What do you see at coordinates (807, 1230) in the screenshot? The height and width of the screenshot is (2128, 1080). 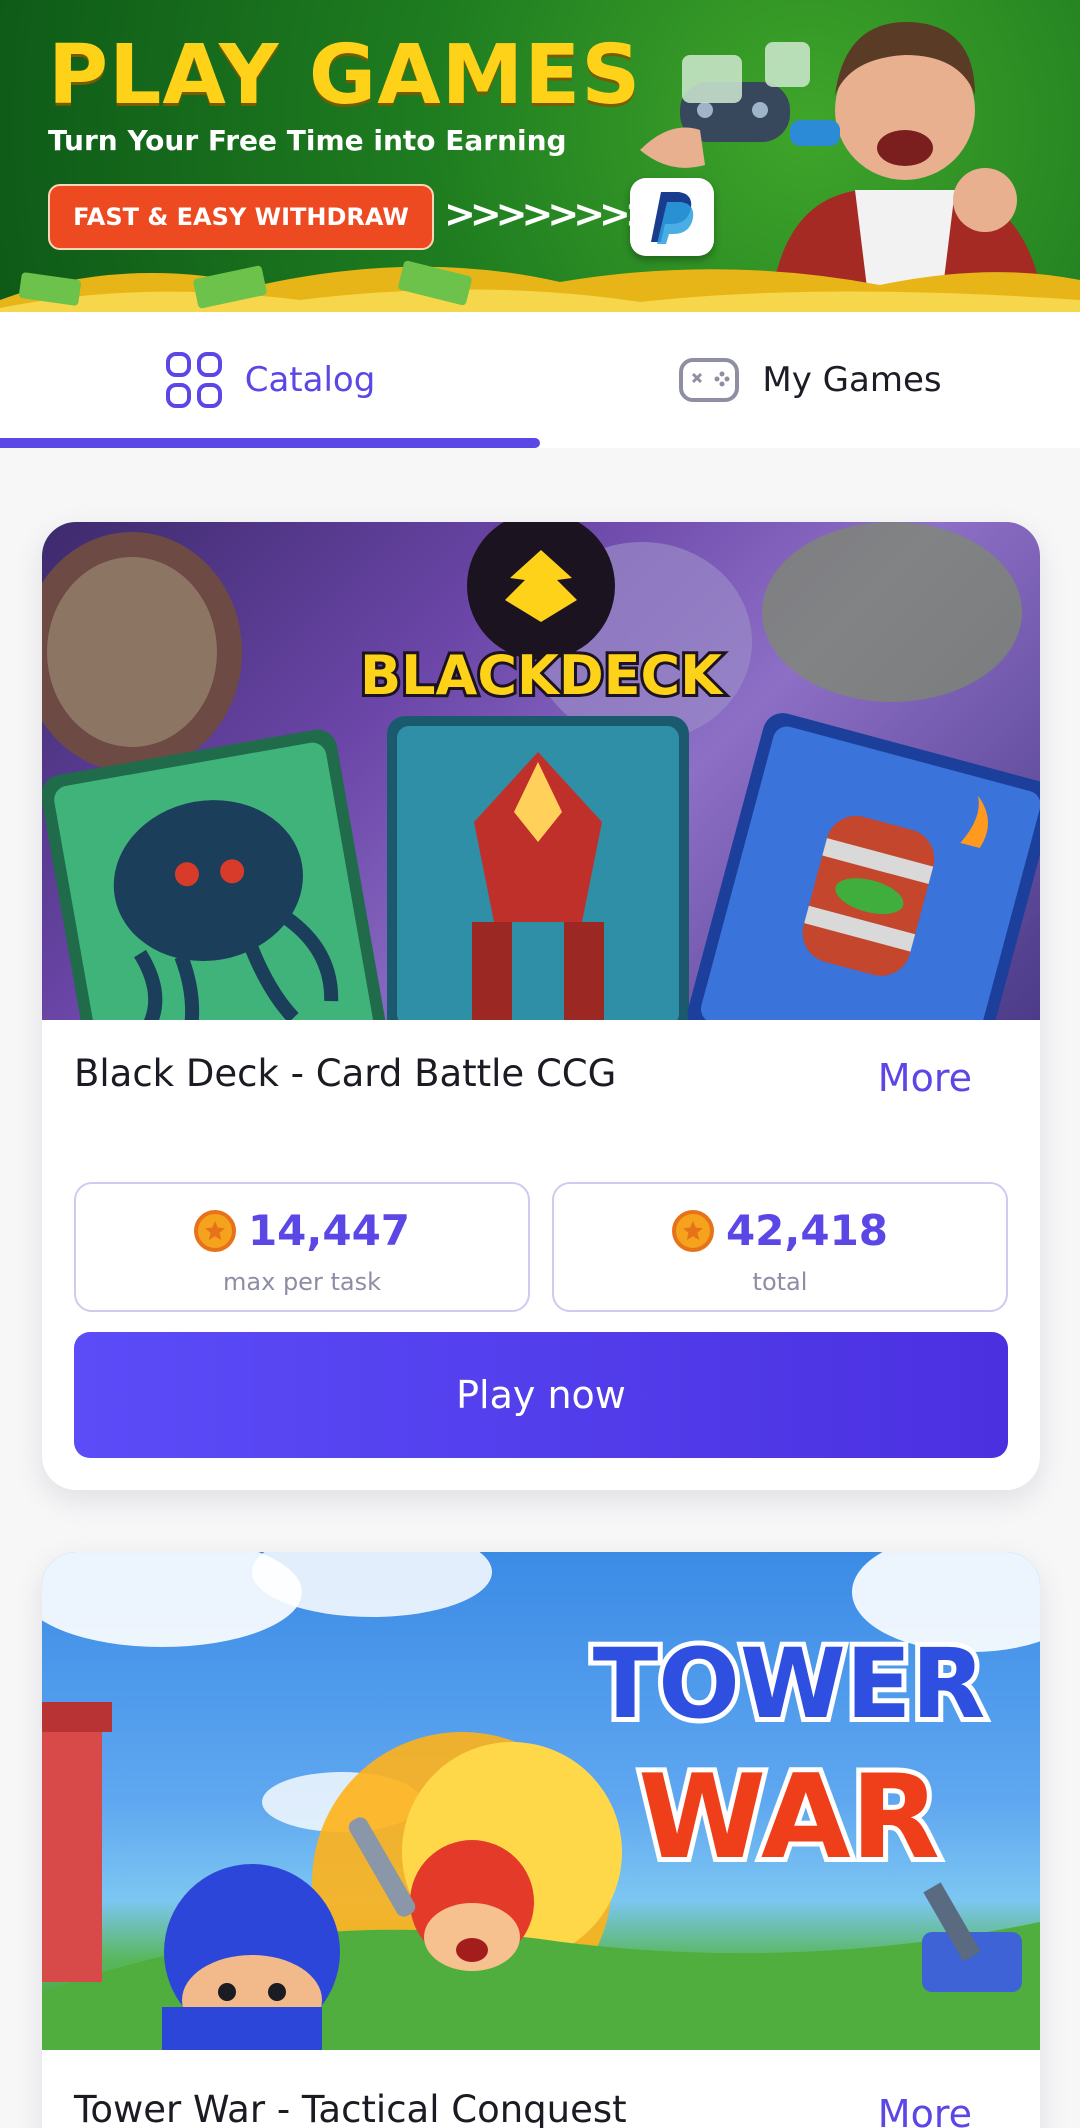 I see `total-value: 42,418` at bounding box center [807, 1230].